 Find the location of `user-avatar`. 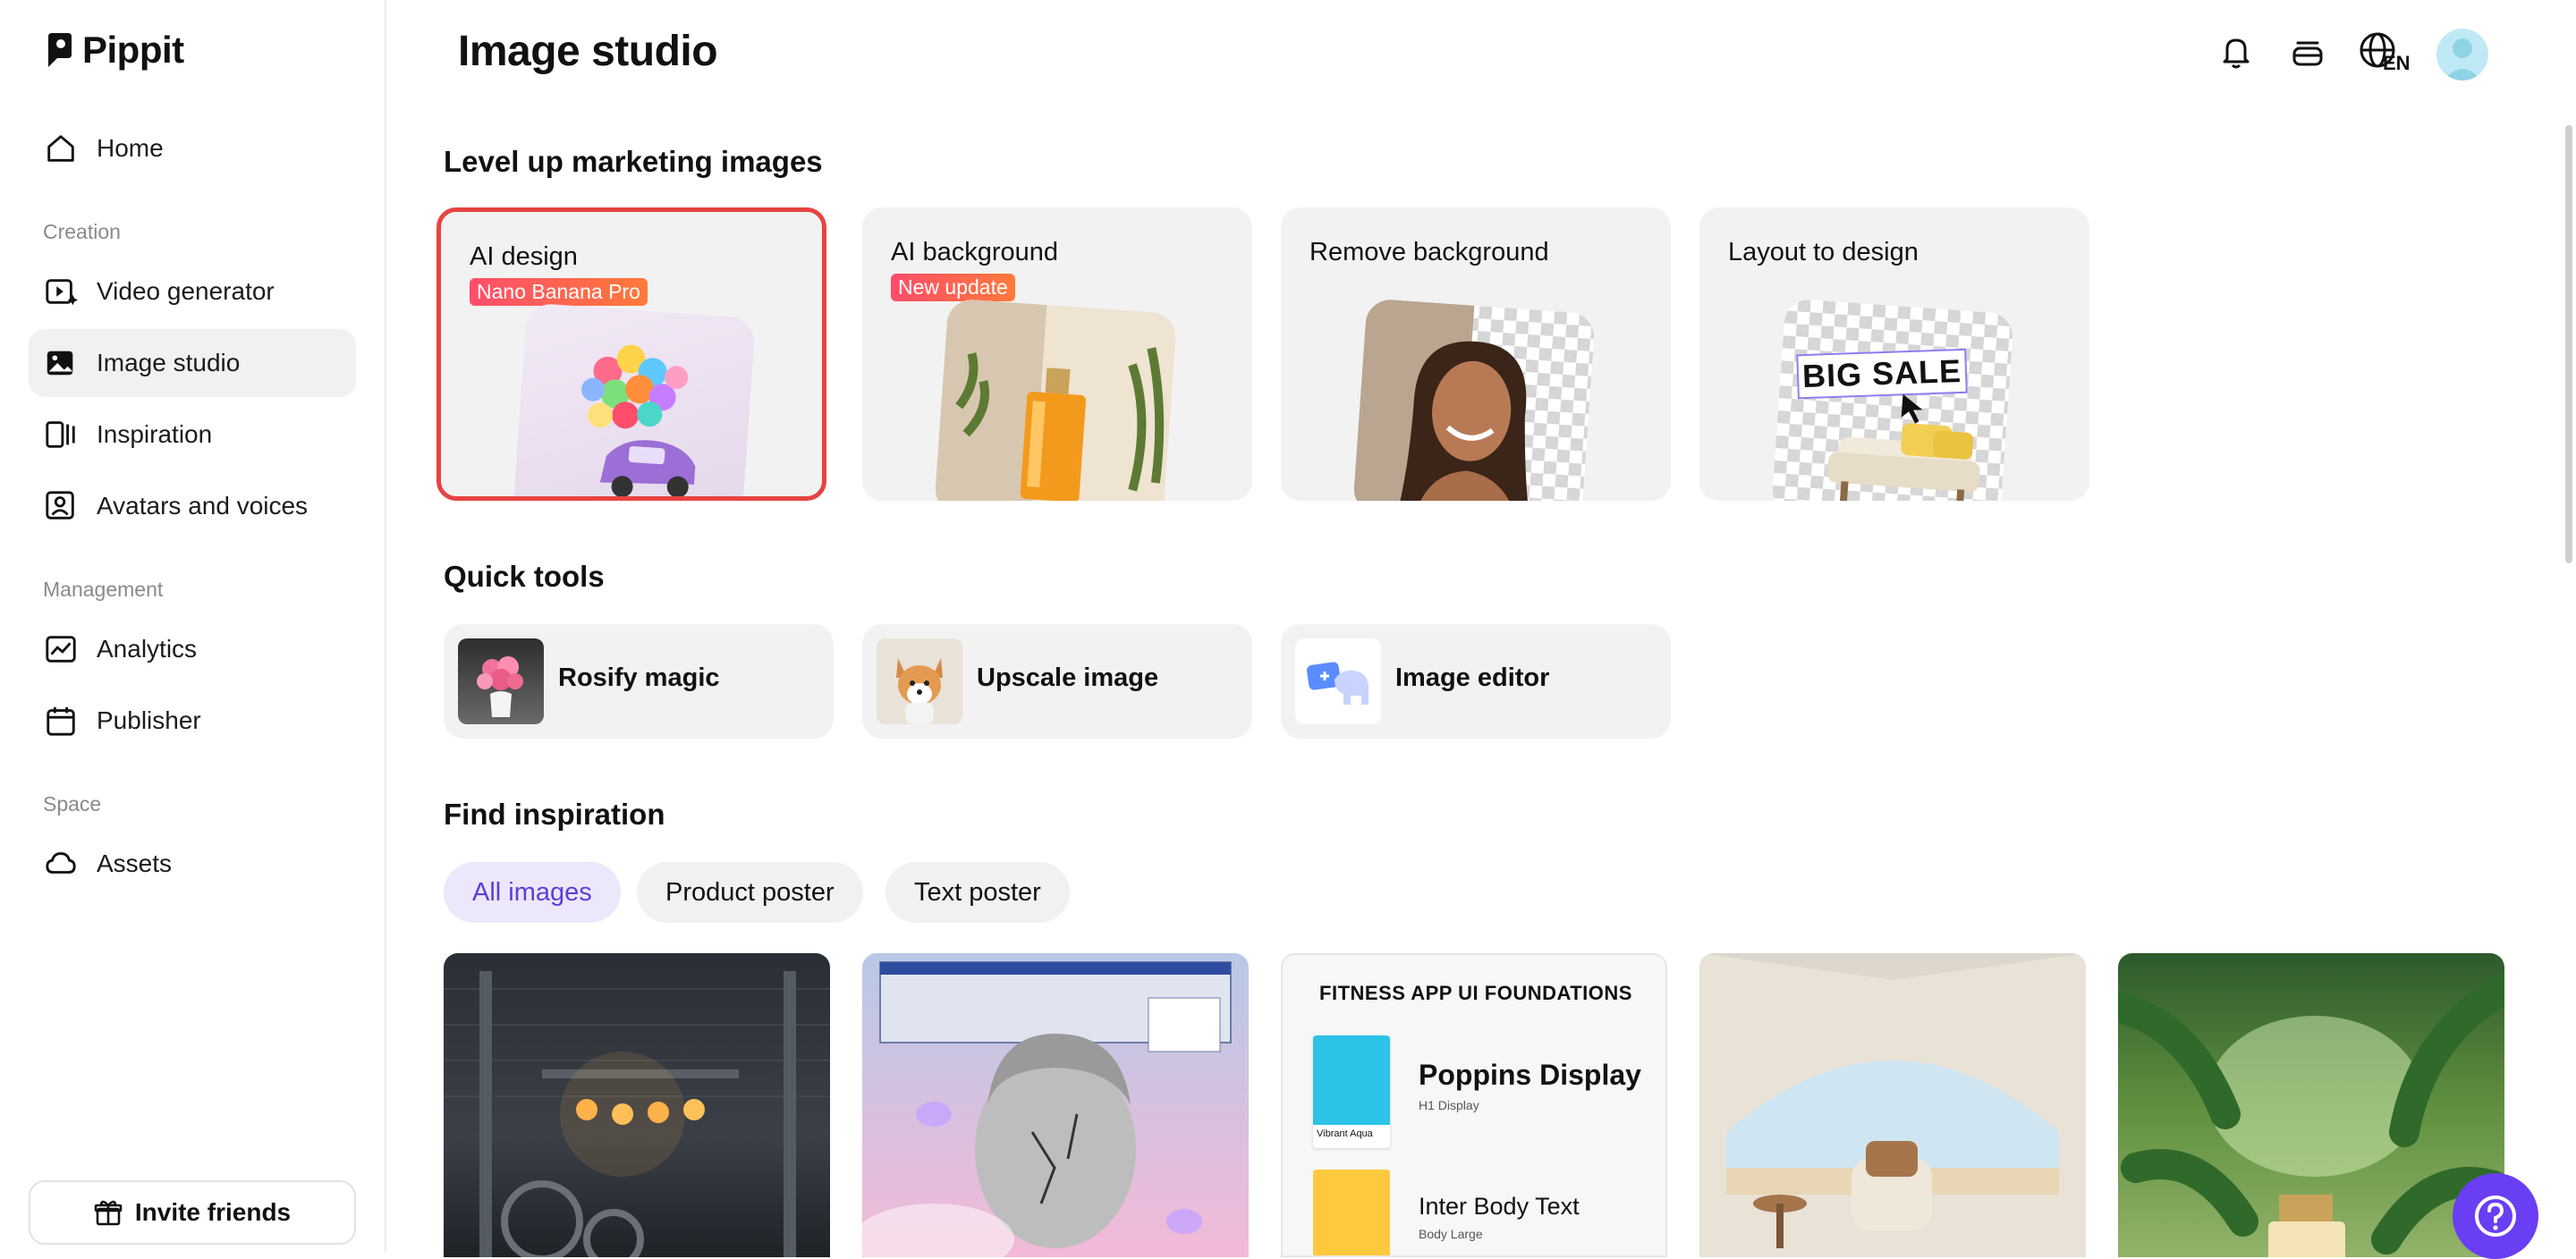

user-avatar is located at coordinates (2462, 54).